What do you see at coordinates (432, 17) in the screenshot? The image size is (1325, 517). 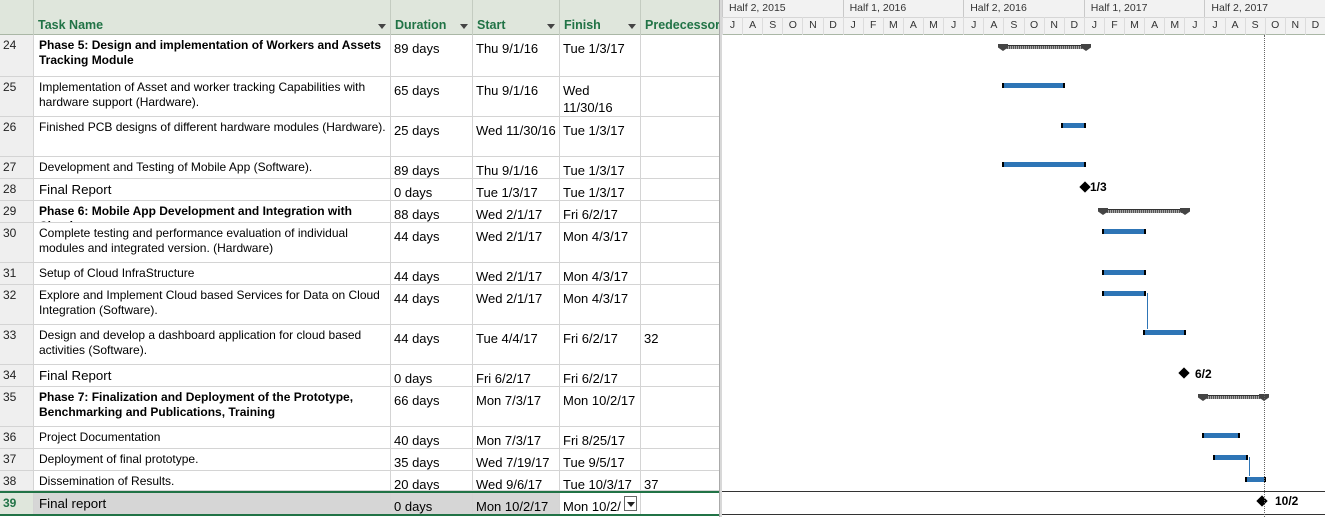 I see `column-header-duration: Duration` at bounding box center [432, 17].